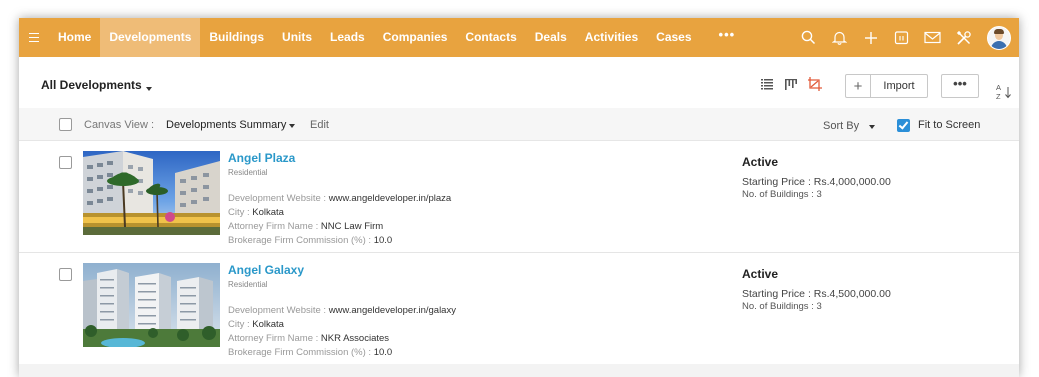  Describe the element at coordinates (390, 198) in the screenshot. I see `field-value: www.angeldeveloper.in/plaza` at that location.